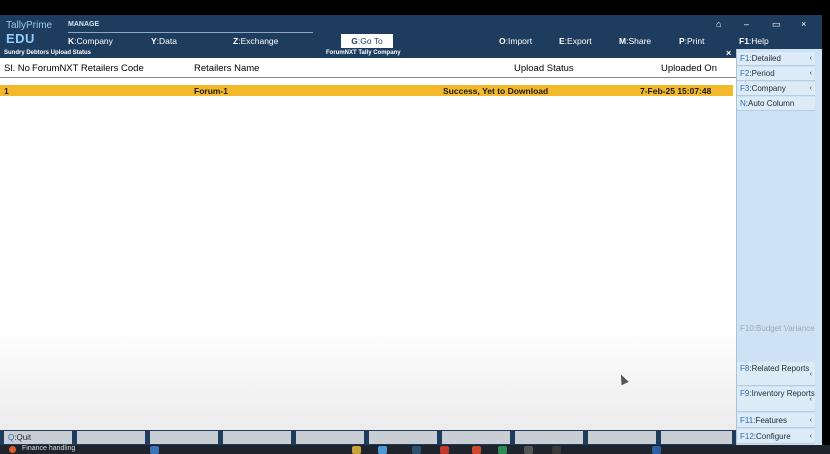  I want to click on detailed-label: Detailed, so click(766, 58).